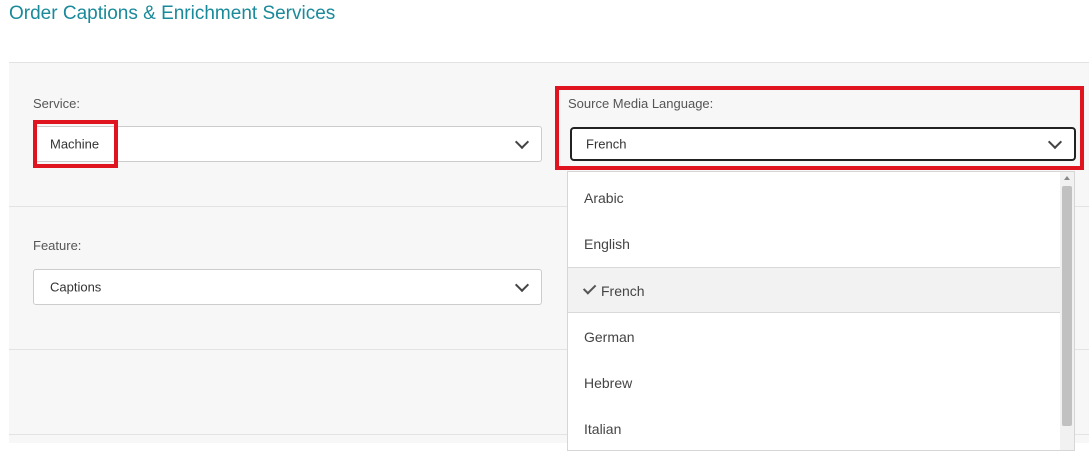  I want to click on feature-value: Captions, so click(76, 287).